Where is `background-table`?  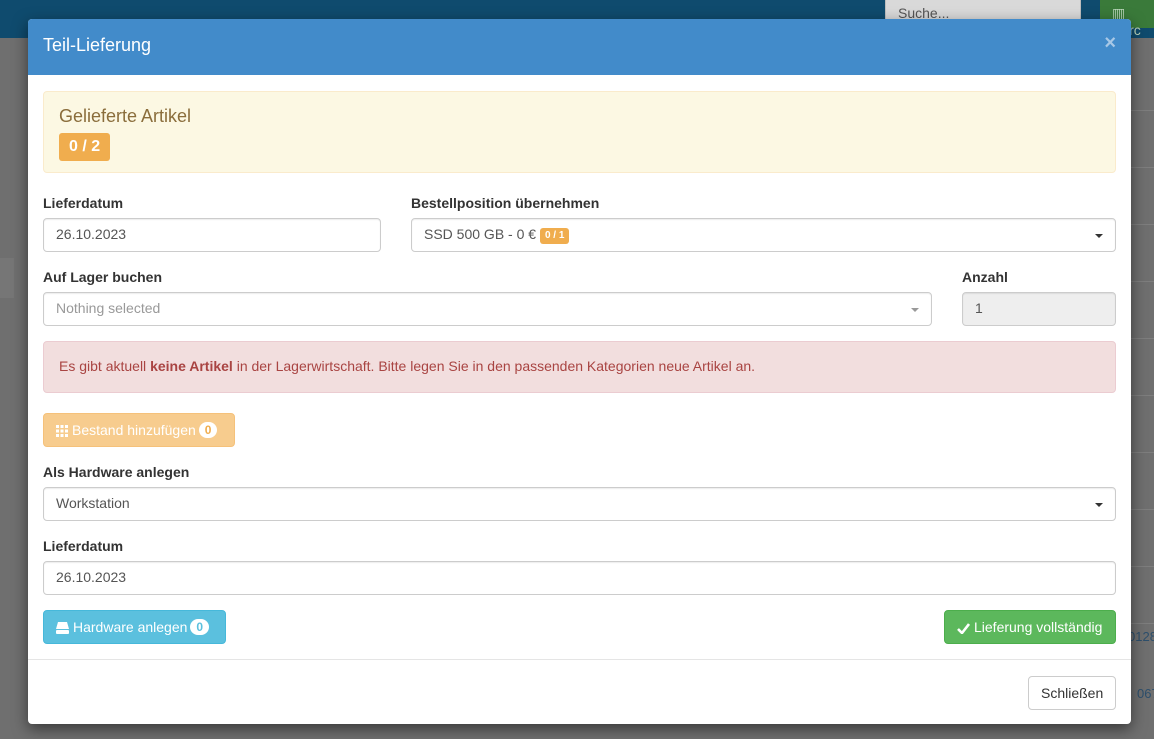 background-table is located at coordinates (1142, 424).